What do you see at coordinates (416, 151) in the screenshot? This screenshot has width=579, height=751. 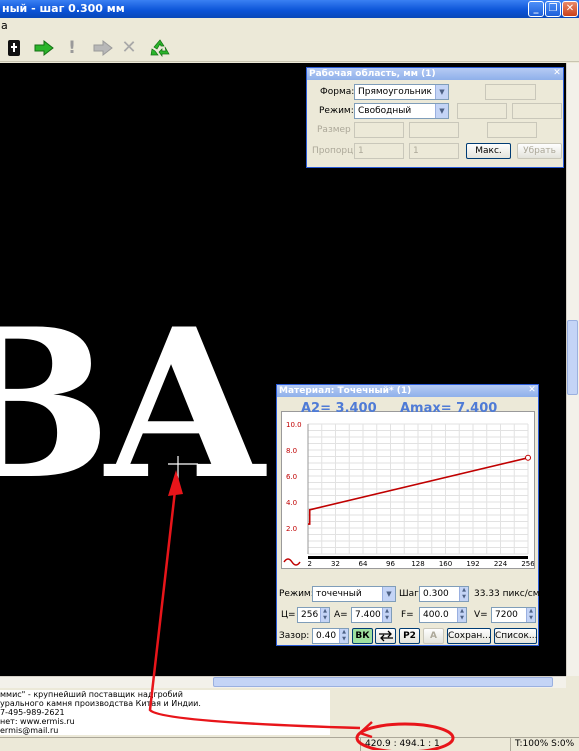 I see `proportion-value-2: 1` at bounding box center [416, 151].